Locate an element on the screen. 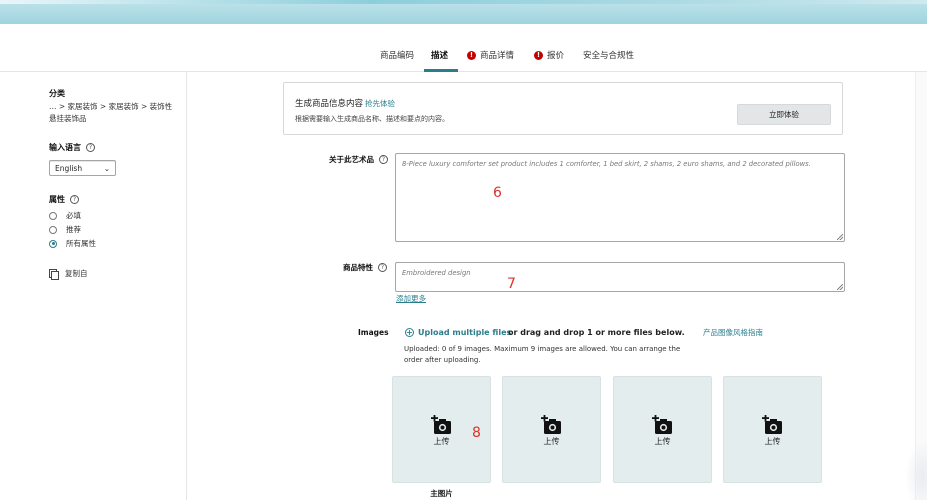 Image resolution: width=927 pixels, height=500 pixels. try-now-button: 立即体验 is located at coordinates (784, 114).